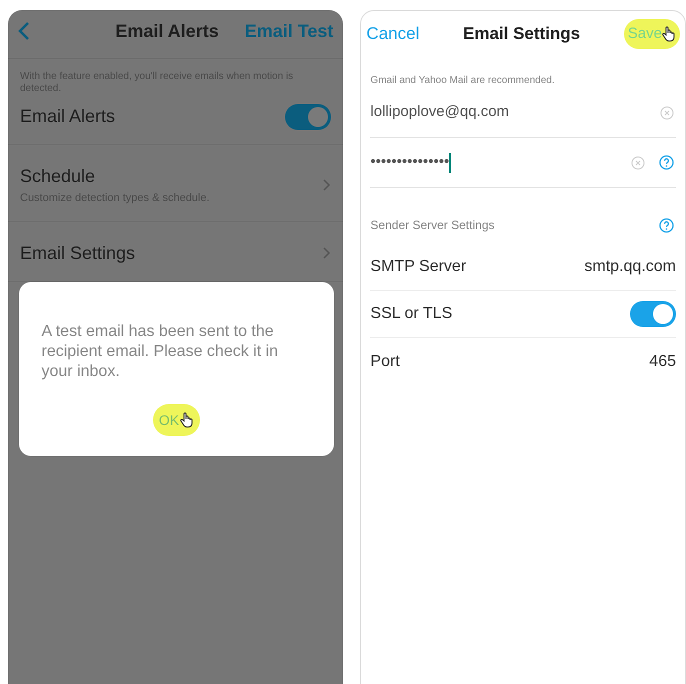  I want to click on input-field: lollipoplove@qq.com, so click(440, 112).